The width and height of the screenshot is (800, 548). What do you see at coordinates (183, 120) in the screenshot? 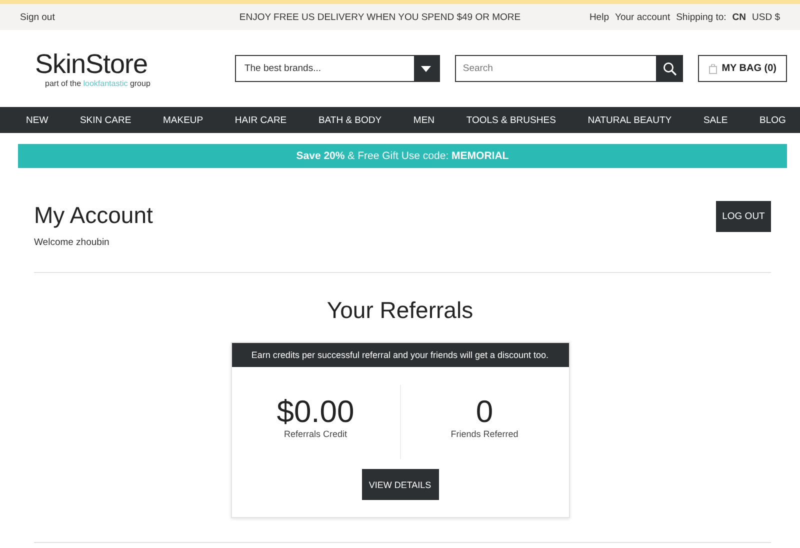
I see `nav-item: MAKEUP` at bounding box center [183, 120].